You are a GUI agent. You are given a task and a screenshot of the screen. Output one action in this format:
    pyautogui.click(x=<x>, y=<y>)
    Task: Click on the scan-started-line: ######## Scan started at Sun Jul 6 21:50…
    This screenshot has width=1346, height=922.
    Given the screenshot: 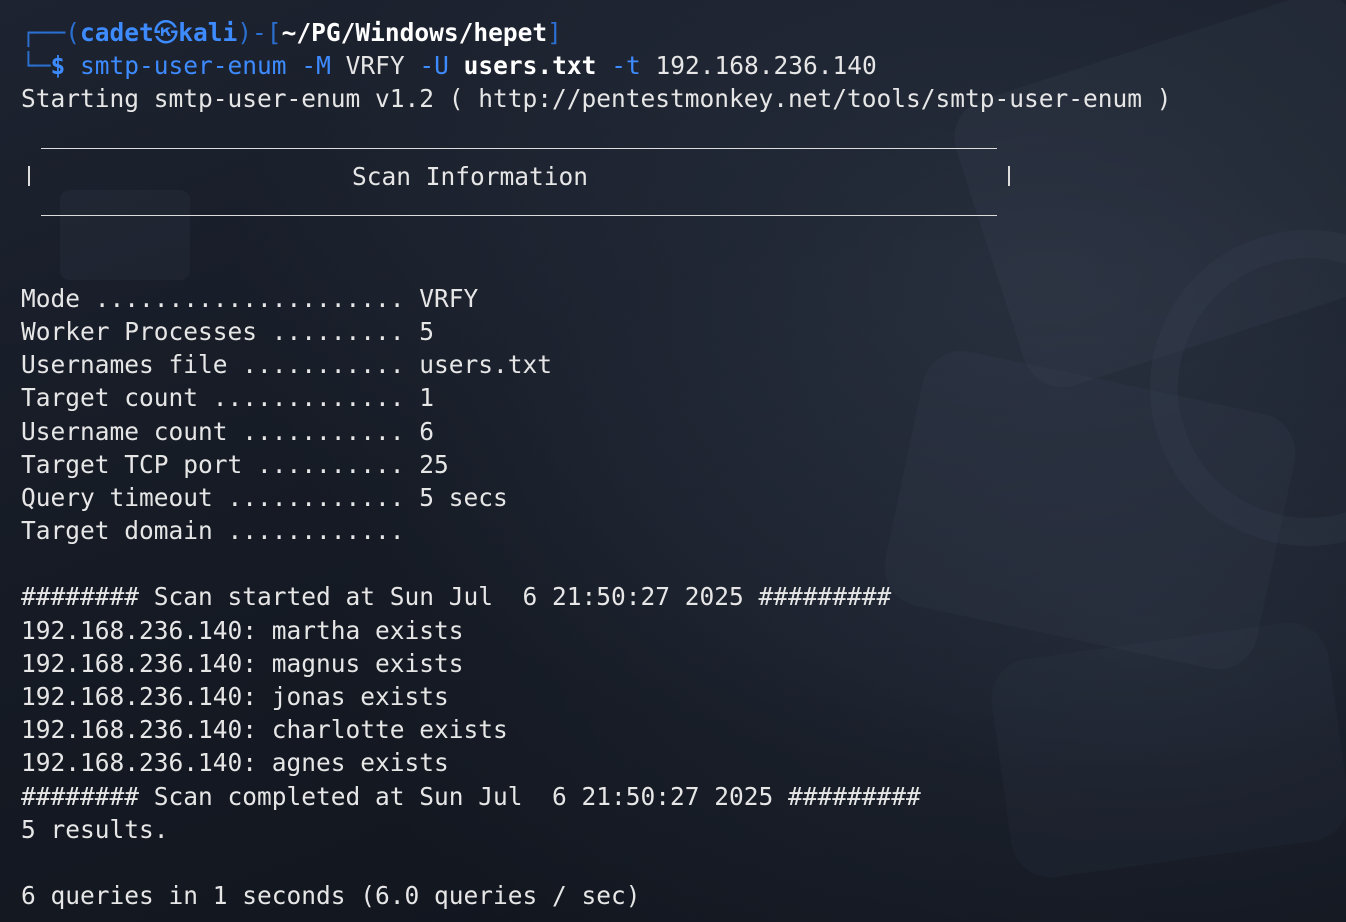 What is the action you would take?
    pyautogui.click(x=456, y=597)
    